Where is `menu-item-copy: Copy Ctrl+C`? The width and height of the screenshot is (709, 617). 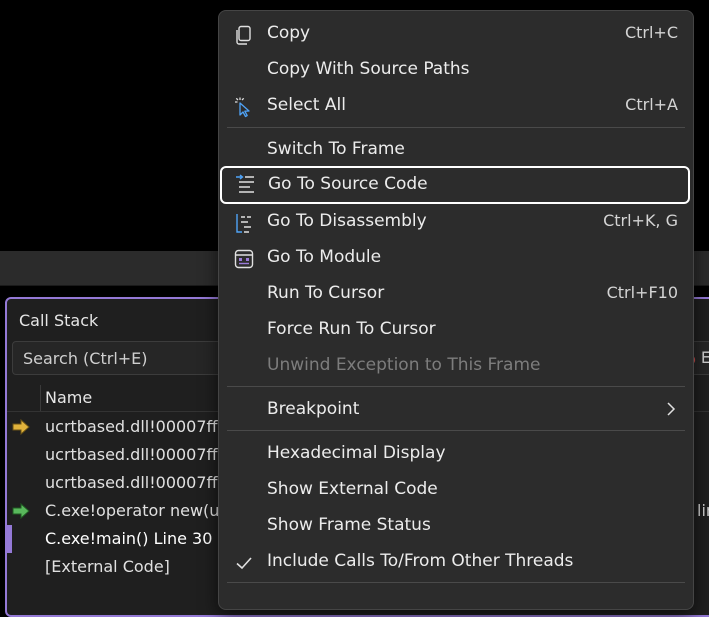
menu-item-copy: Copy Ctrl+C is located at coordinates (456, 34).